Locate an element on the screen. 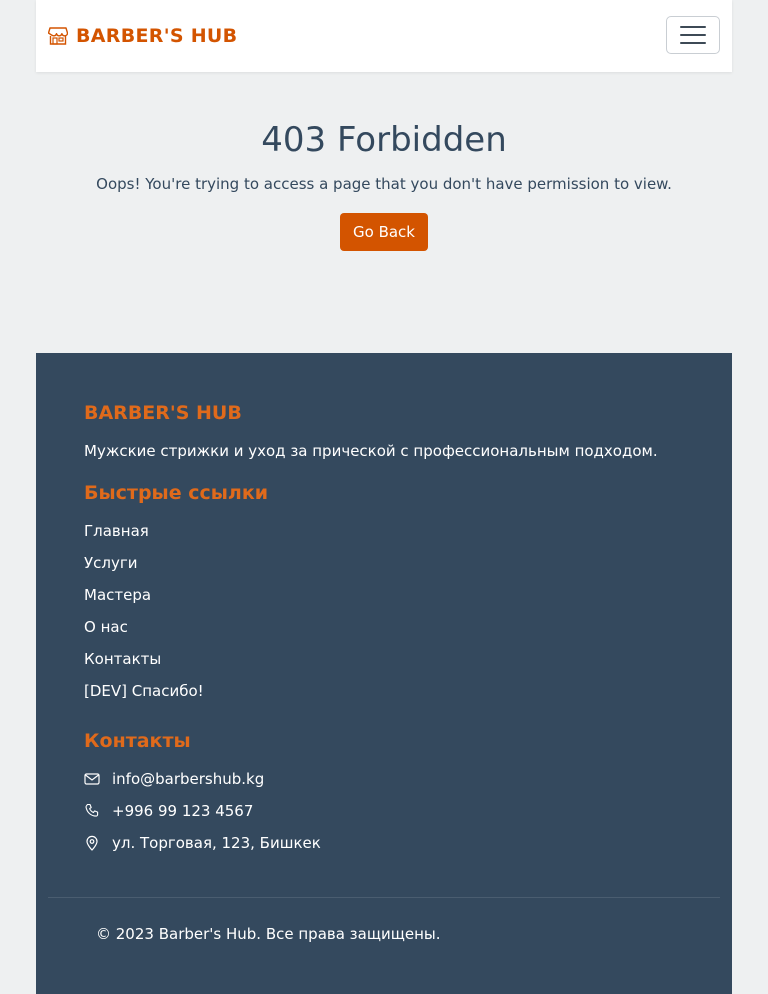 Image resolution: width=768 pixels, height=994 pixels. error-title: 403 Forbidden is located at coordinates (384, 140).